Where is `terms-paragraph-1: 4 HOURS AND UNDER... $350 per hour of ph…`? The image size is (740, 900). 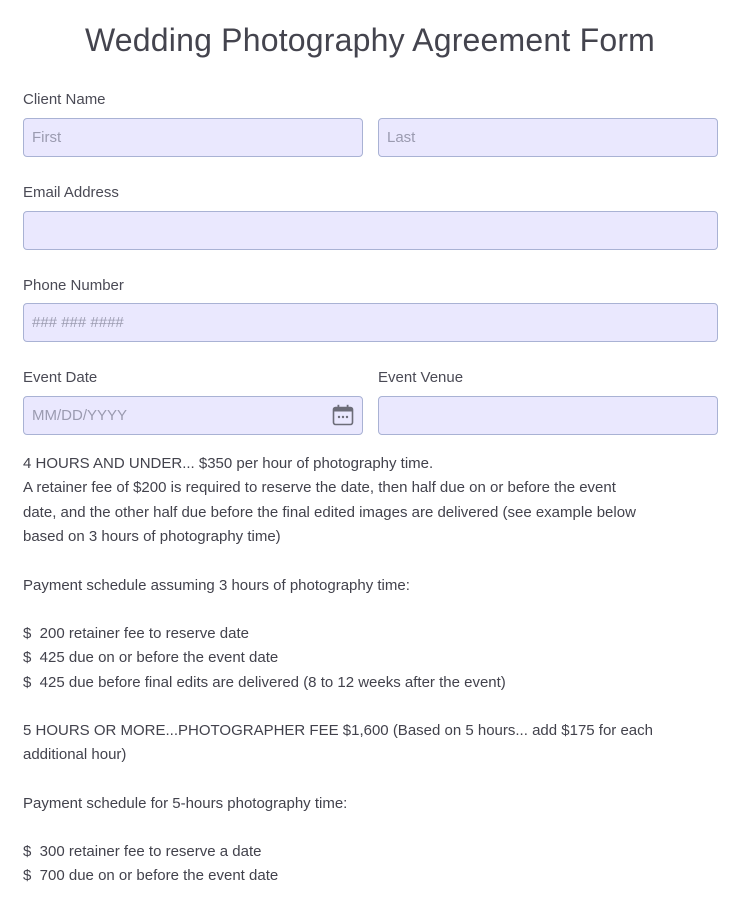
terms-paragraph-1: 4 HOURS AND UNDER... $350 per hour of ph… is located at coordinates (373, 500).